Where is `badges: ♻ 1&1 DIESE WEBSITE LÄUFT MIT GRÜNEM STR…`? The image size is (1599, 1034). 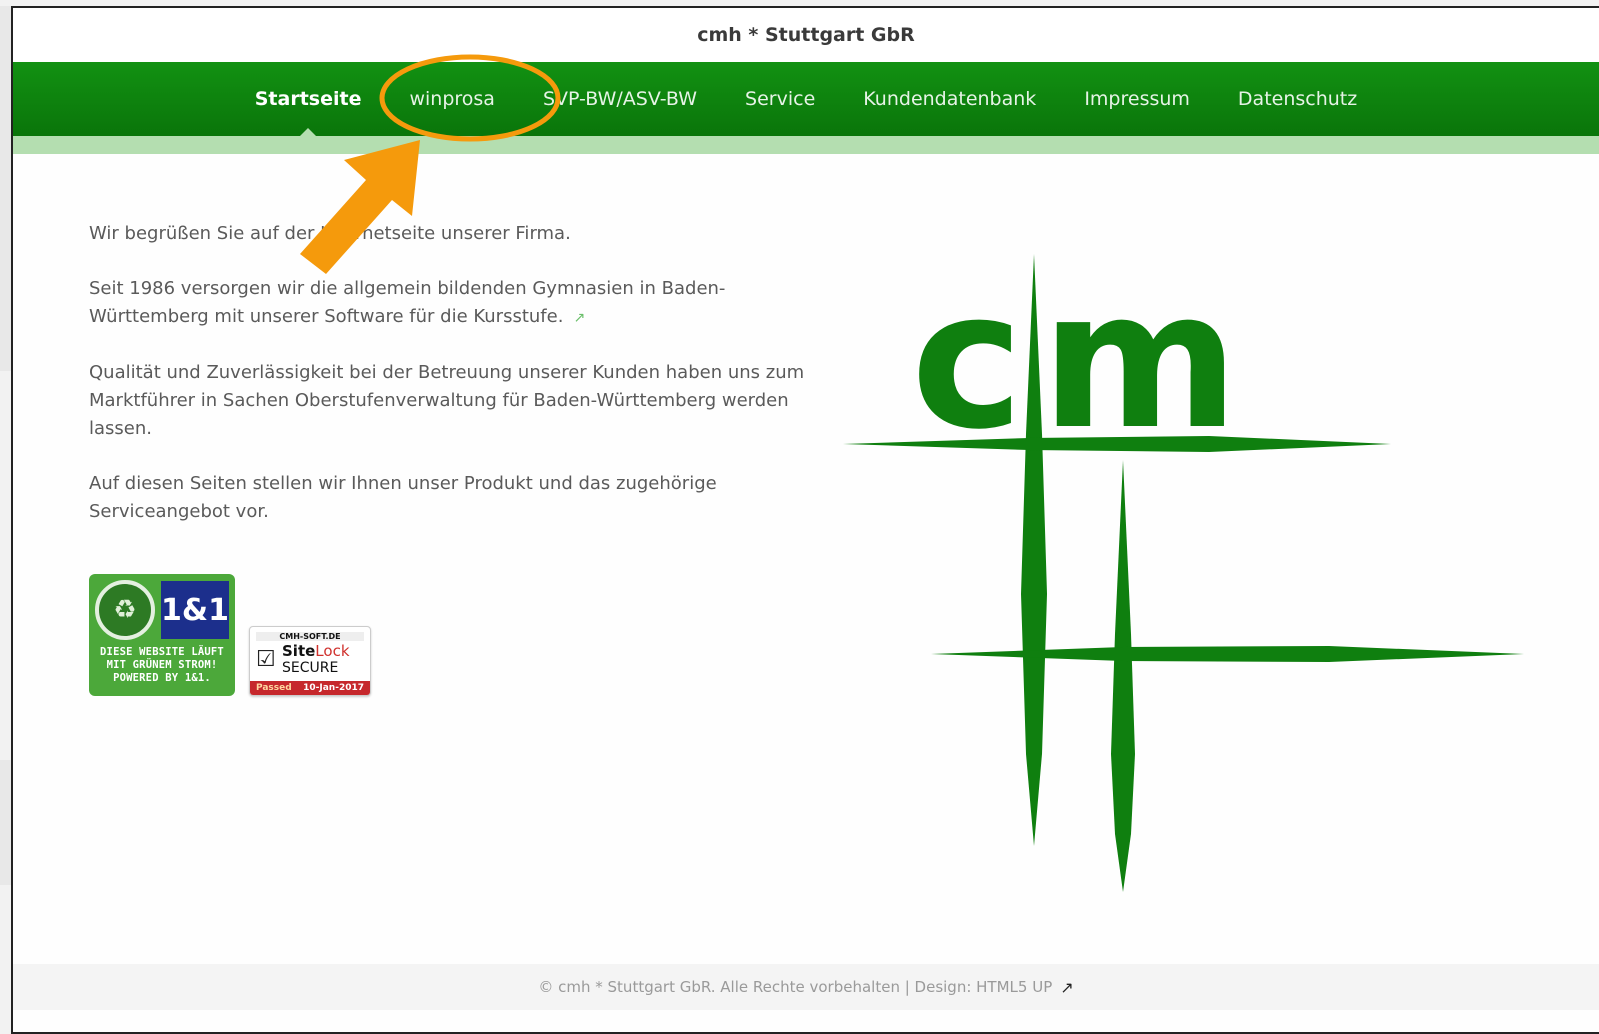 badges: ♻ 1&1 DIESE WEBSITE LÄUFT MIT GRÜNEM STR… is located at coordinates (230, 635).